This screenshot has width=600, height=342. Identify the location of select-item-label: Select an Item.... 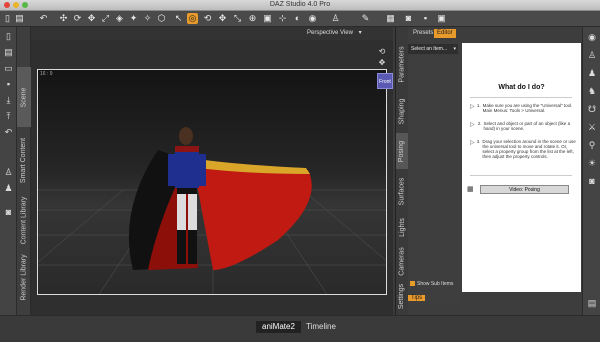
(429, 49).